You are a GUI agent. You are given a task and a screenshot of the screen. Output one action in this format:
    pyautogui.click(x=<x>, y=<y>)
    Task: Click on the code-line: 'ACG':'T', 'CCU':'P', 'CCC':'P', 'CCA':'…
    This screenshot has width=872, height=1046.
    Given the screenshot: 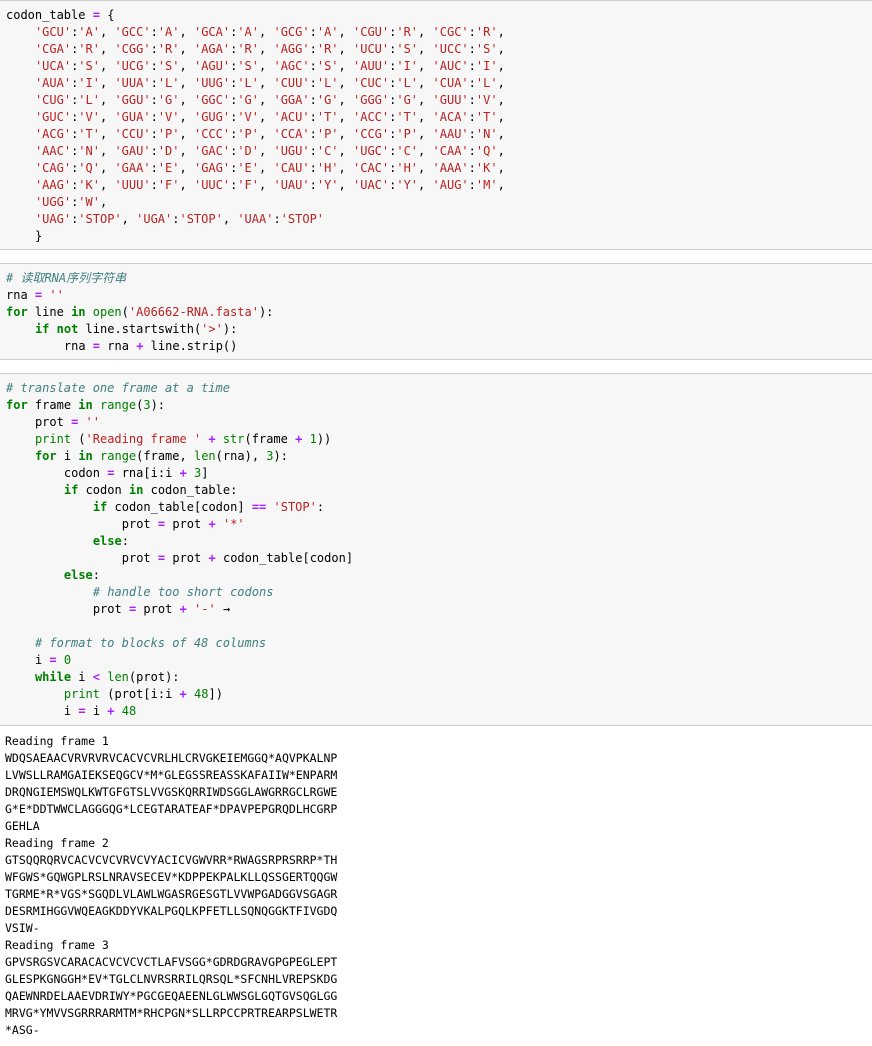 What is the action you would take?
    pyautogui.click(x=269, y=134)
    